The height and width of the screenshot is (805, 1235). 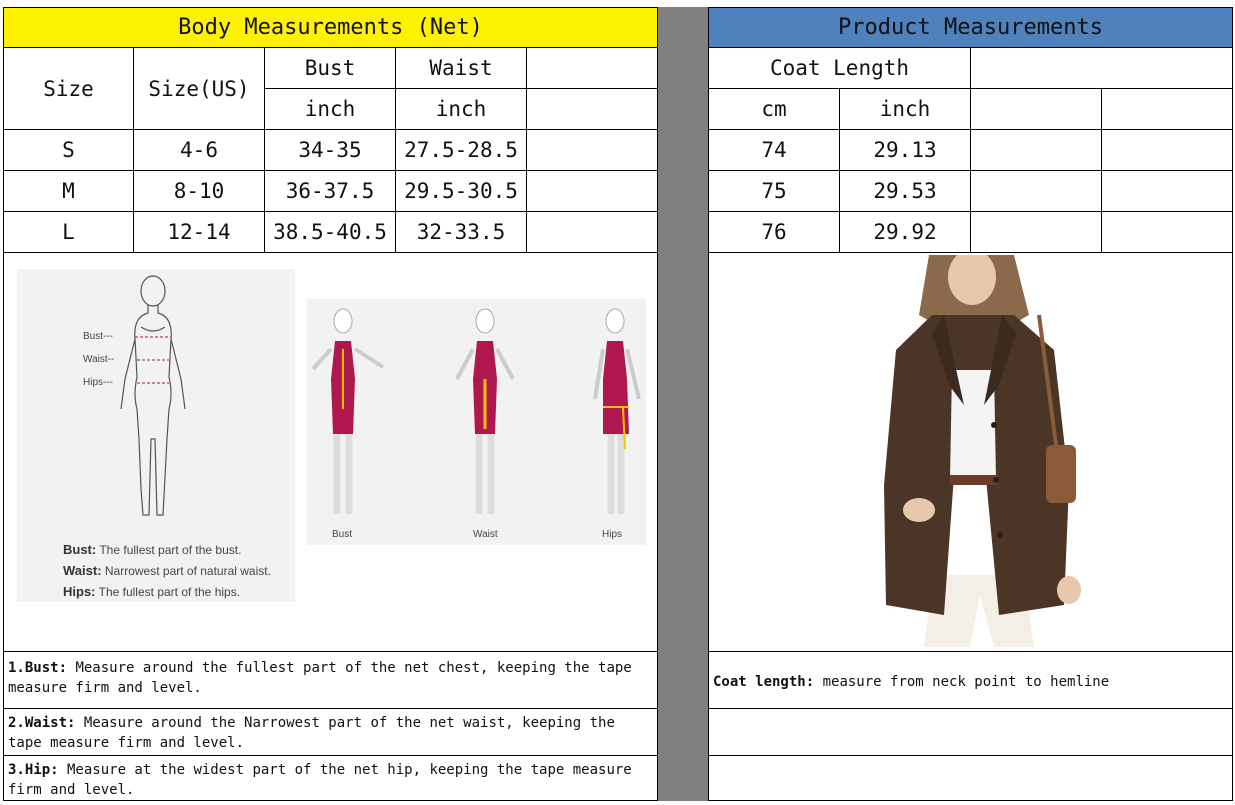 What do you see at coordinates (774, 191) in the screenshot?
I see `table-cell-cm: 75` at bounding box center [774, 191].